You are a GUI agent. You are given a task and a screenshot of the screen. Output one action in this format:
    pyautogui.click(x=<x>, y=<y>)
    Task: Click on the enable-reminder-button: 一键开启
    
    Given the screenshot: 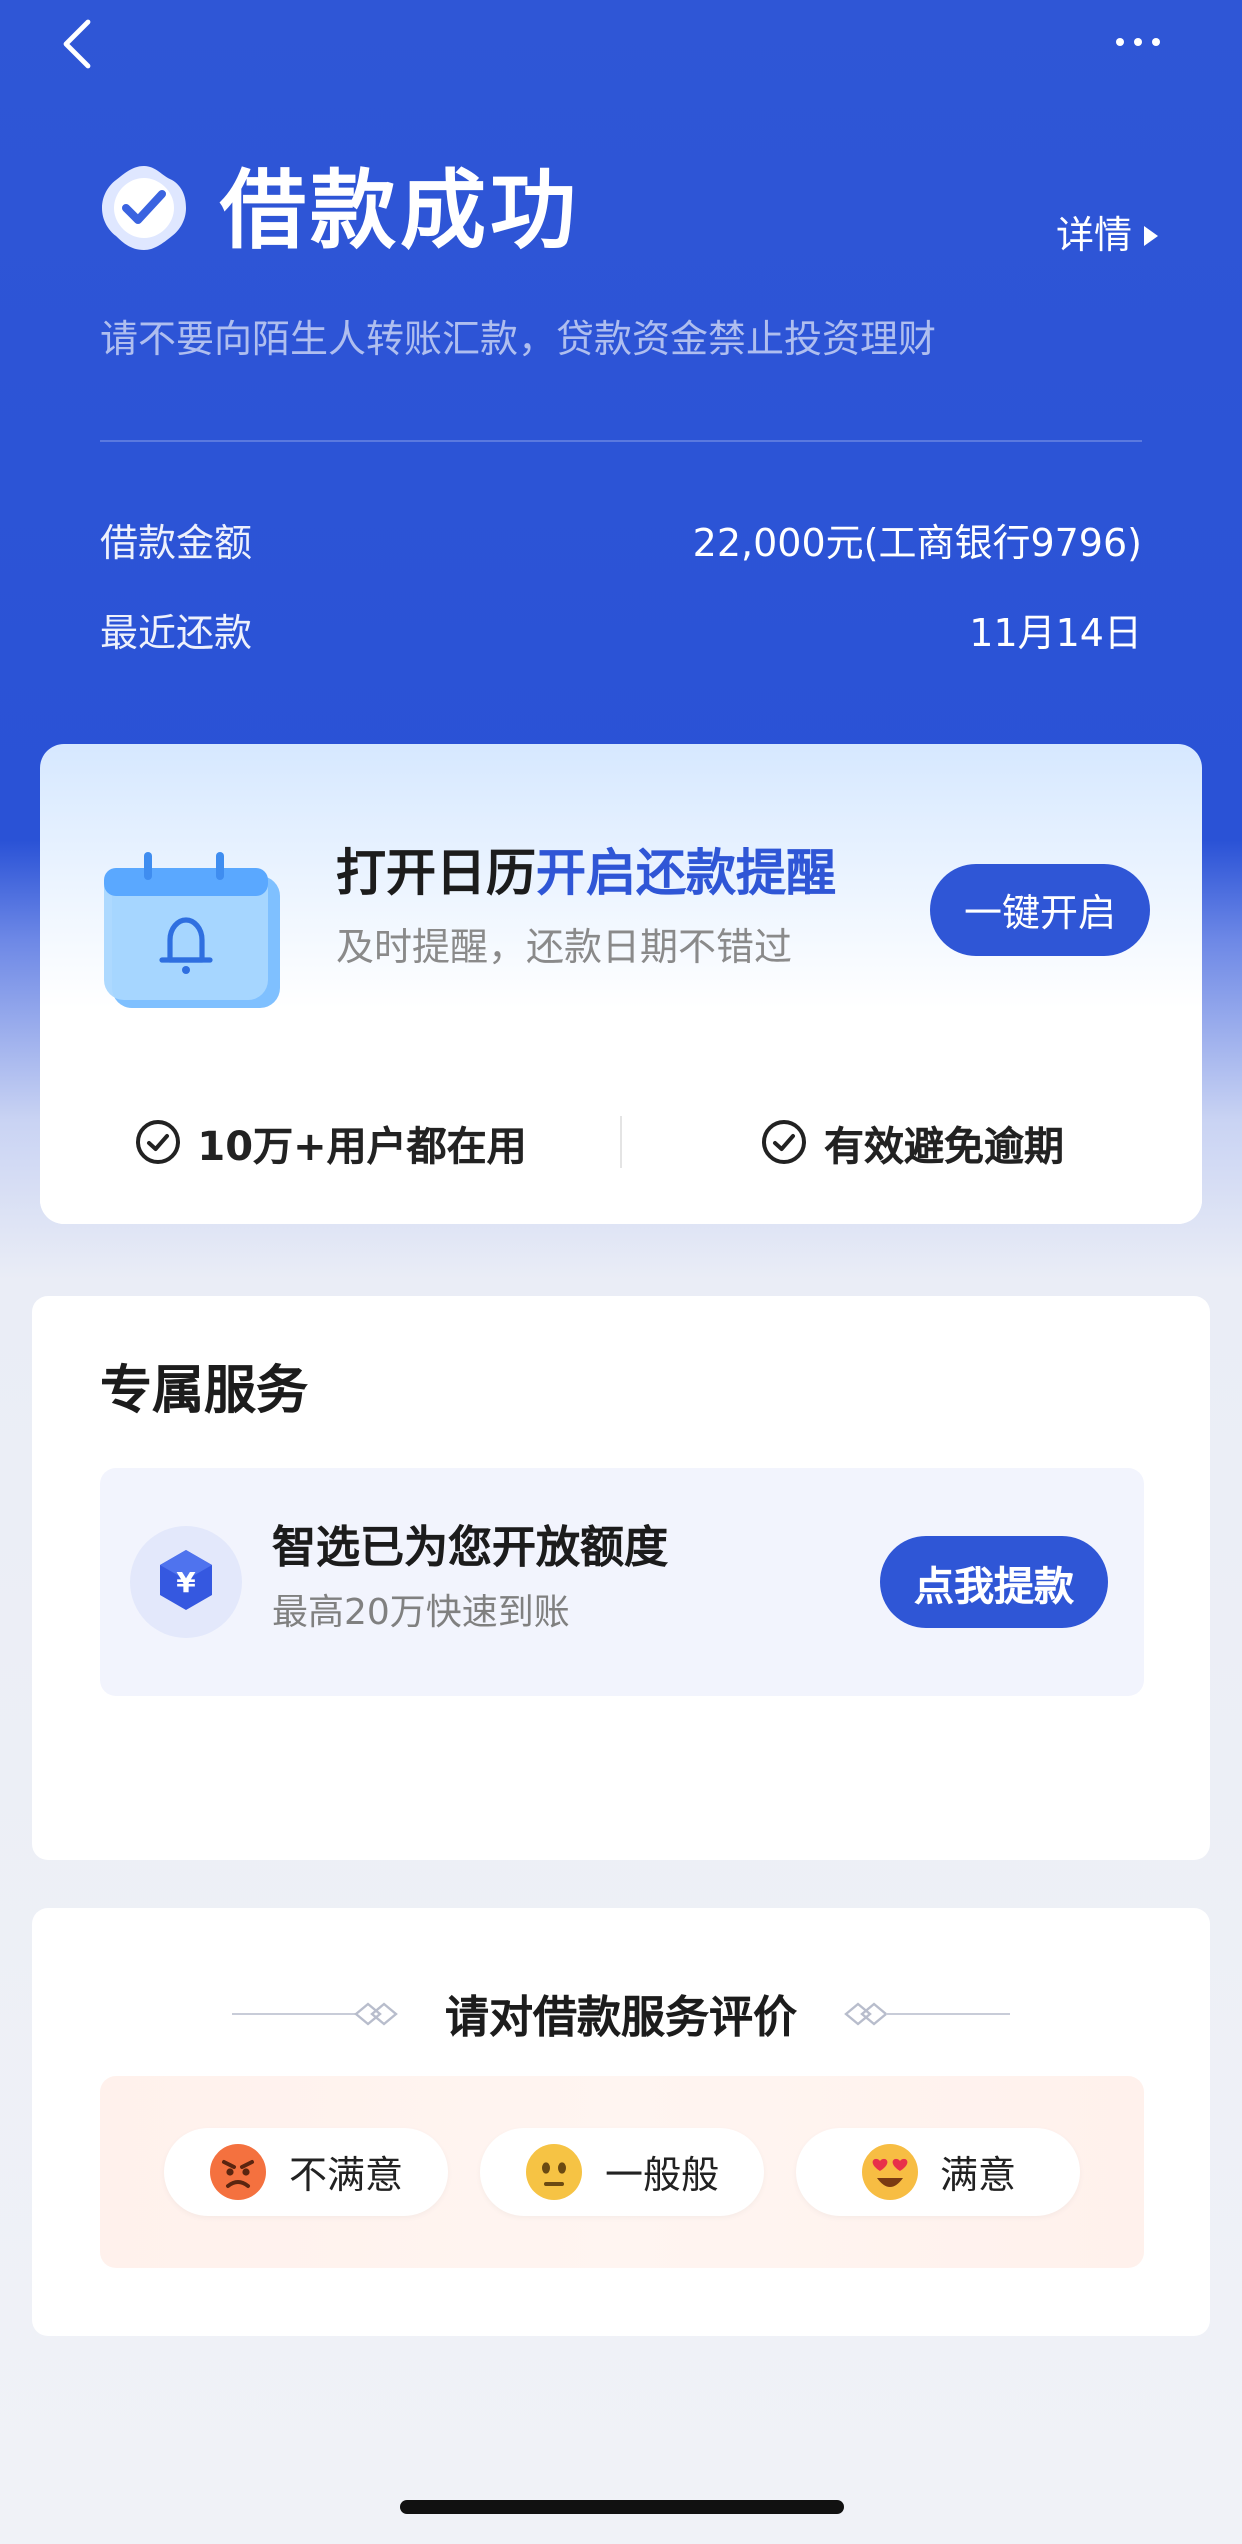 What is the action you would take?
    pyautogui.click(x=1040, y=910)
    